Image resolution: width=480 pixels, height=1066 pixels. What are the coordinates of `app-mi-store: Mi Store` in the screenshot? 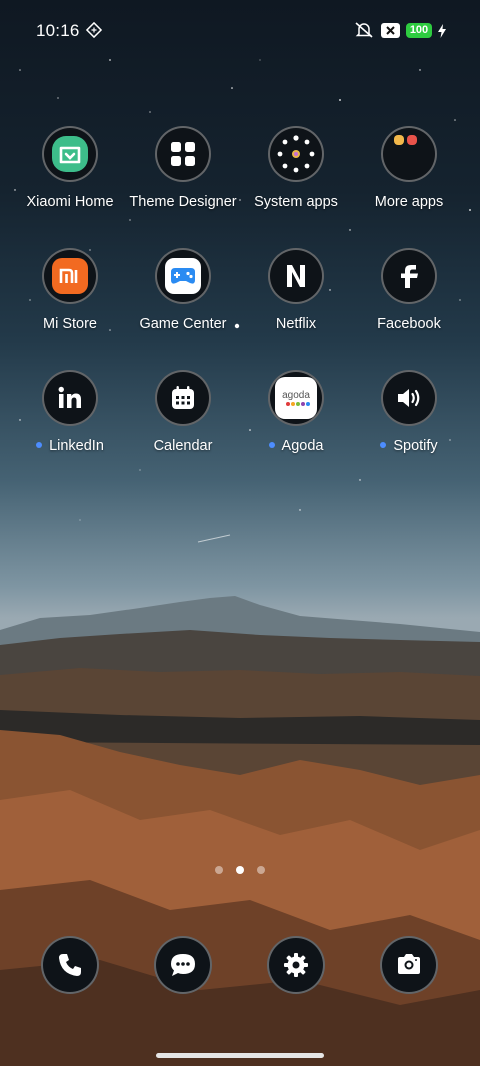 It's located at (70, 290).